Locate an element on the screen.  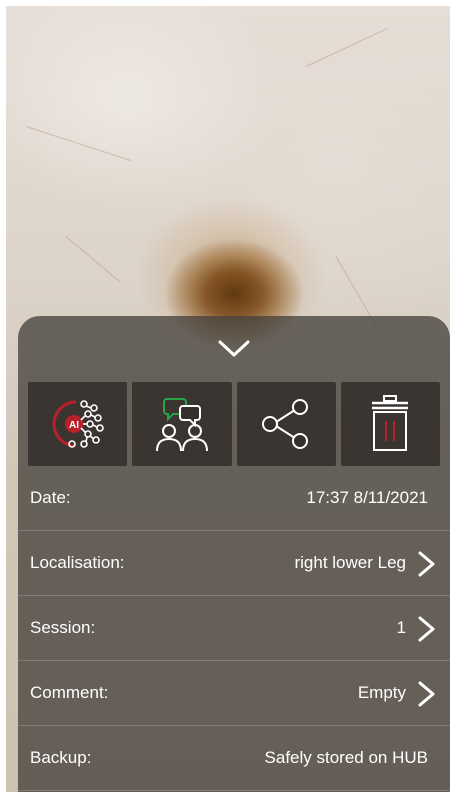
localisation-row: Localisation: right lower Leg is located at coordinates (234, 563).